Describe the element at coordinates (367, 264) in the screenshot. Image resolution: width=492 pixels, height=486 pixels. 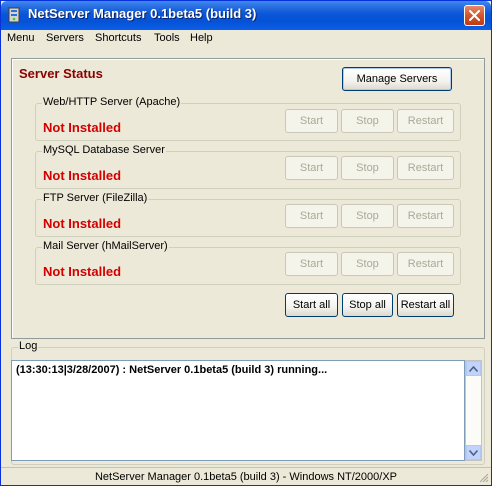
I see `mail-stop-button: Stop` at that location.